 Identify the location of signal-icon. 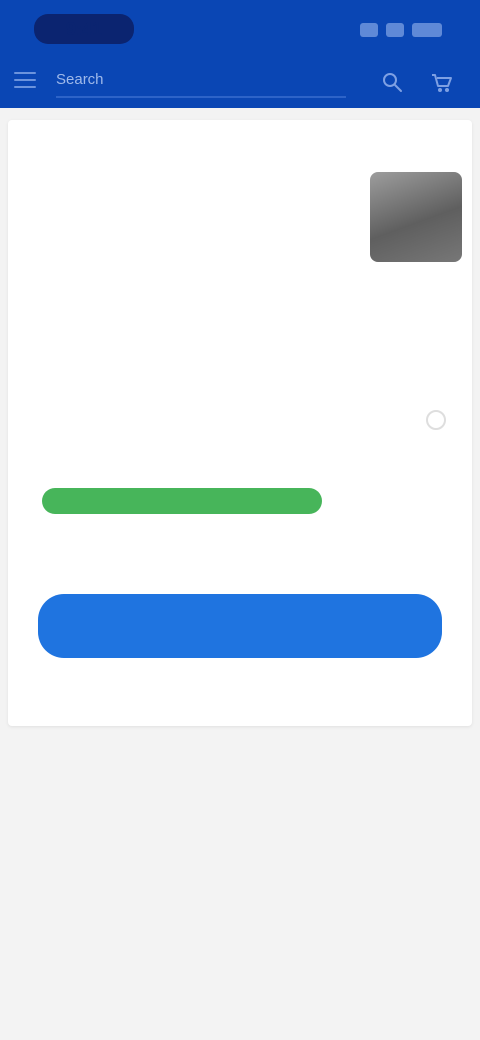
(369, 30).